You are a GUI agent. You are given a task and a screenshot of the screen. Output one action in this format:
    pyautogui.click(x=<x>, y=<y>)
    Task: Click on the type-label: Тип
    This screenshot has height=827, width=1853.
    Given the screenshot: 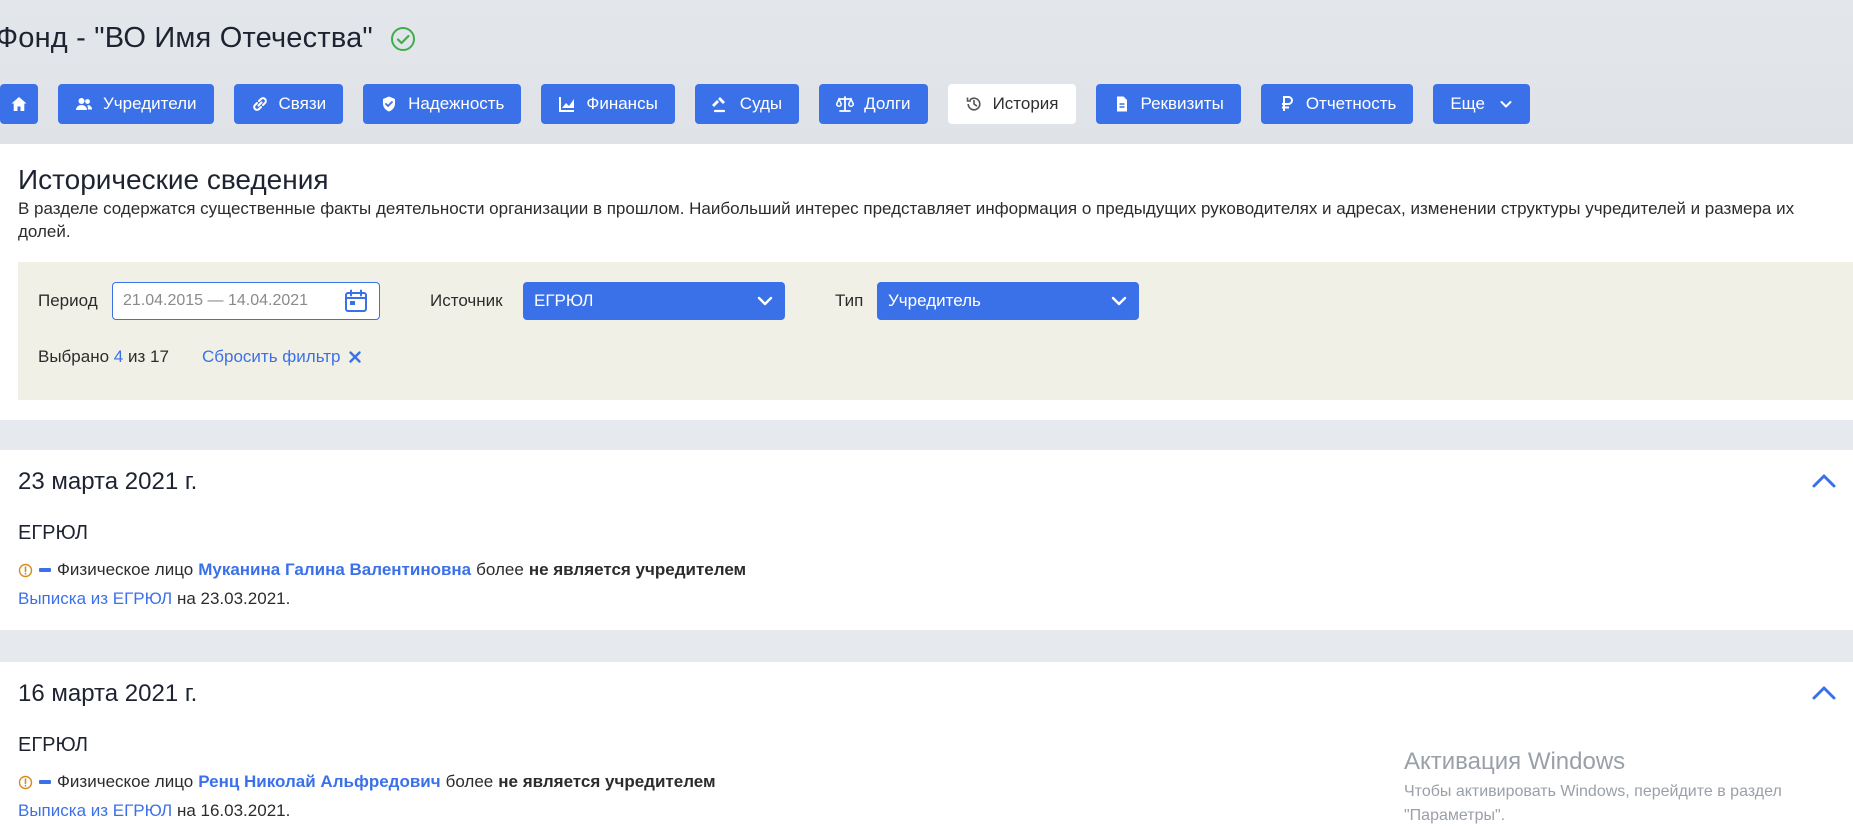 What is the action you would take?
    pyautogui.click(x=849, y=300)
    